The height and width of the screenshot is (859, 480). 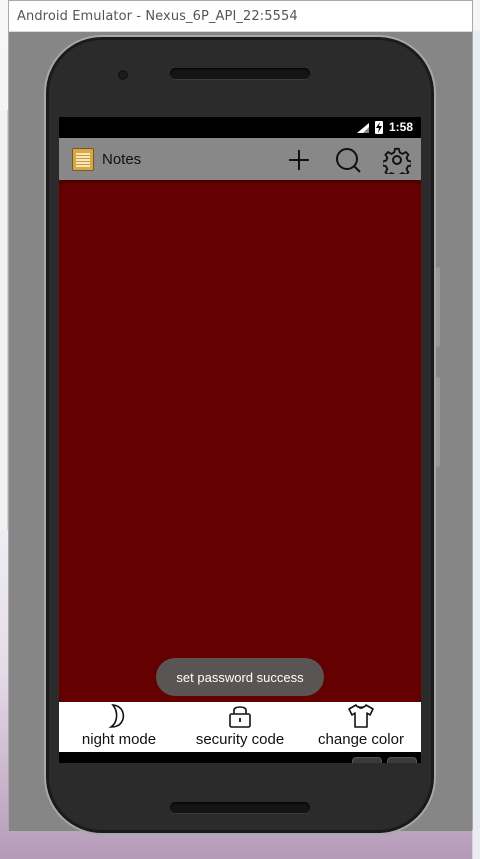 I want to click on microphone-icon, so click(x=367, y=762).